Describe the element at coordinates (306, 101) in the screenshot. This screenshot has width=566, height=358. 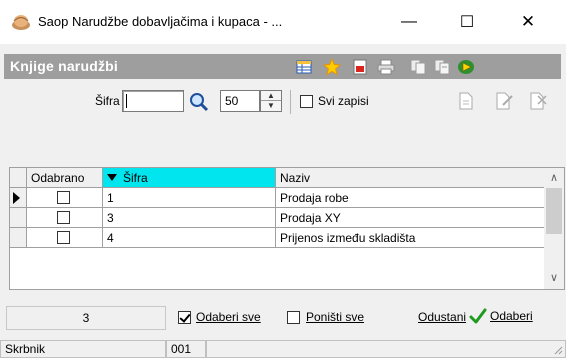
I see `show-all-checkbox` at that location.